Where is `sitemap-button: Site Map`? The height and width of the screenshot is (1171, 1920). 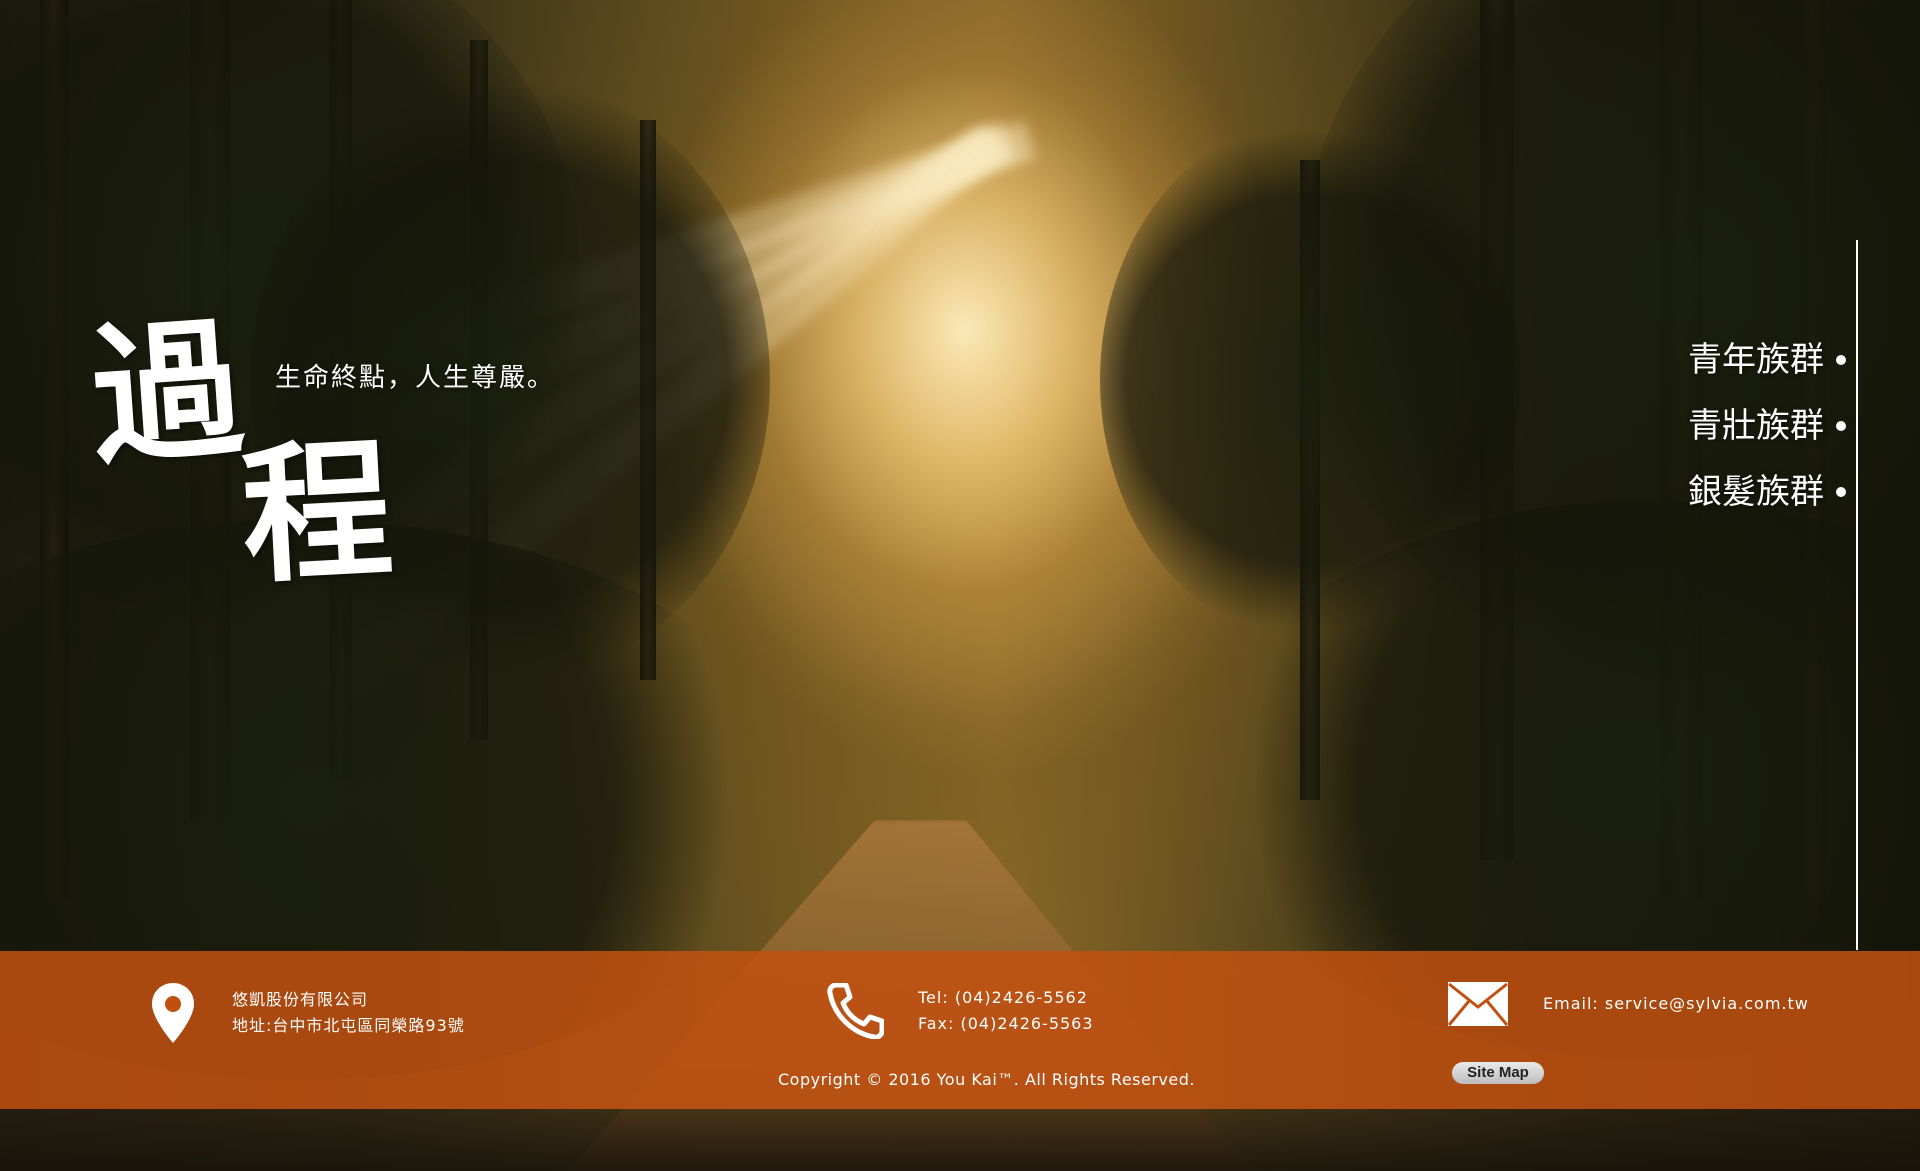
sitemap-button: Site Map is located at coordinates (1498, 1073).